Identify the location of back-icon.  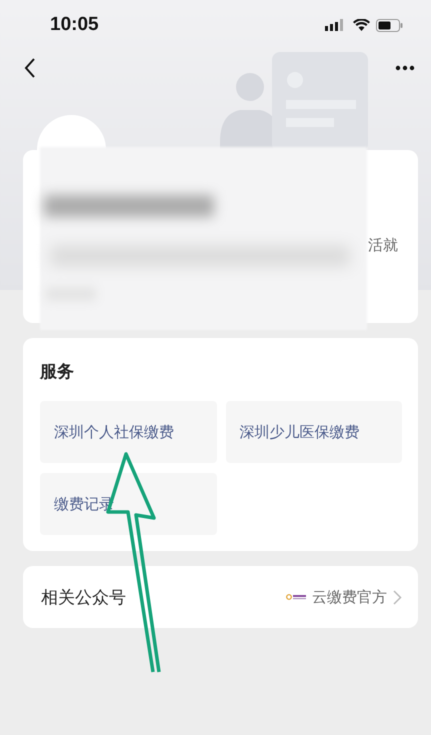
(30, 68).